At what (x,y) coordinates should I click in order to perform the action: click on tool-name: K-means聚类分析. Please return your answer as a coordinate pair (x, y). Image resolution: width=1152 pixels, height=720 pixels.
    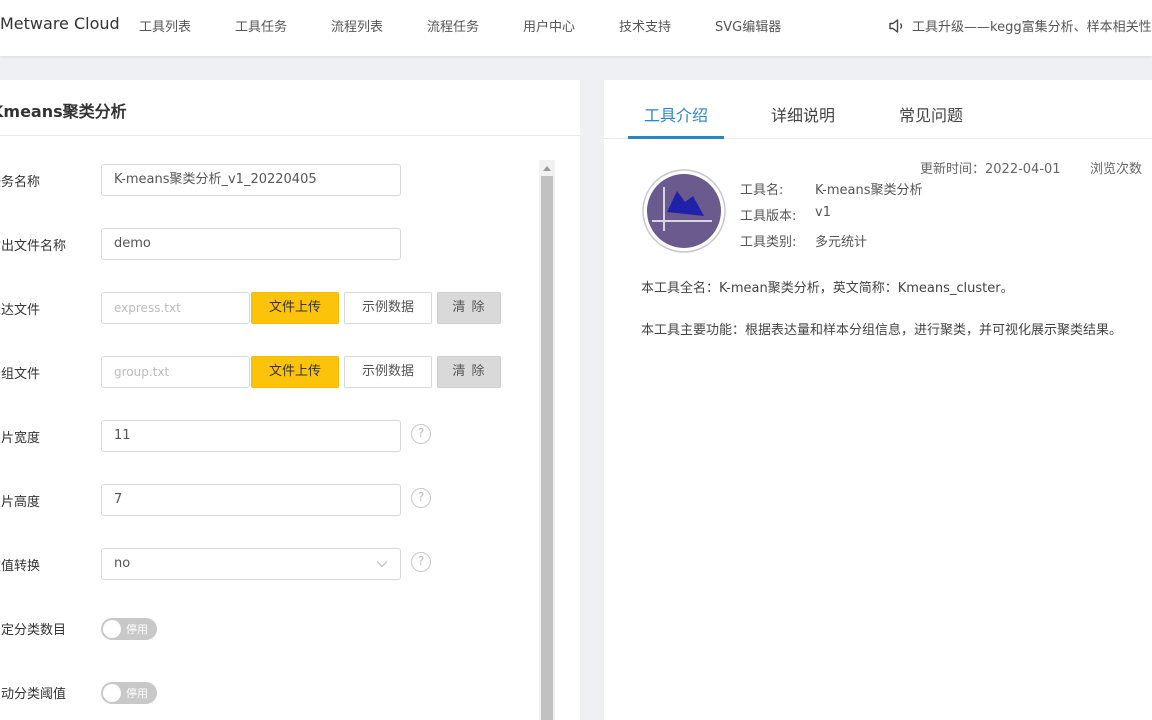
    Looking at the image, I should click on (869, 190).